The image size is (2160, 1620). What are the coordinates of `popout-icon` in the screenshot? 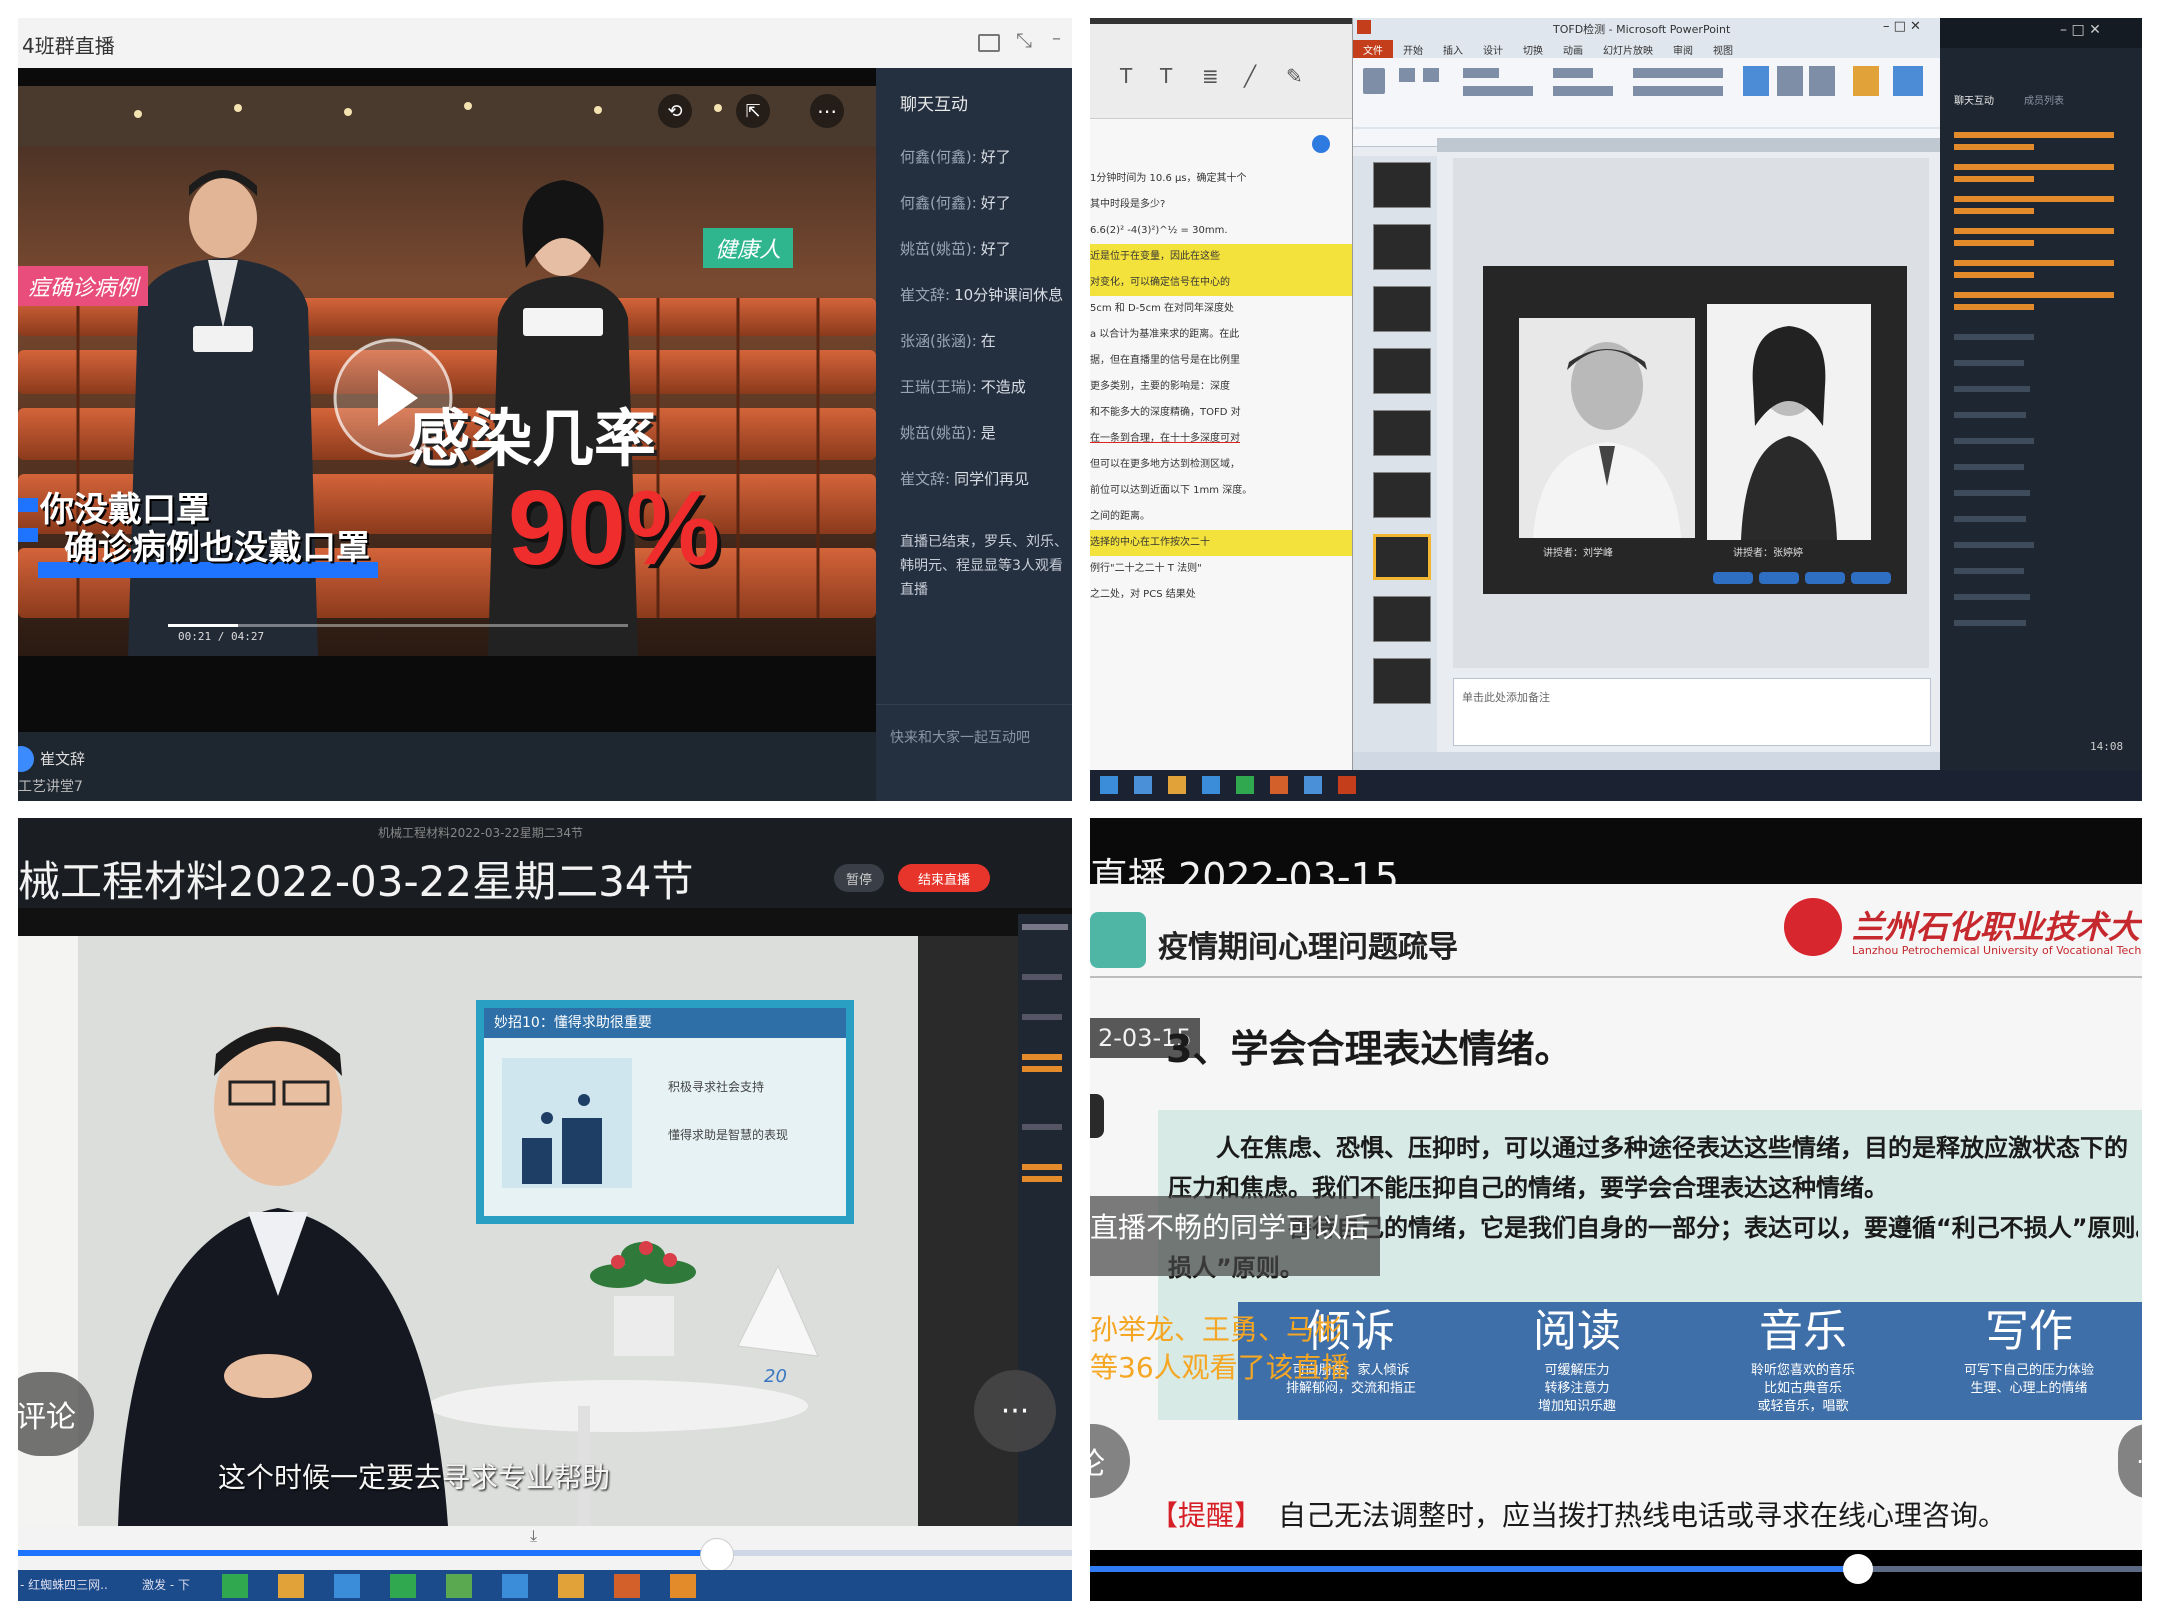 It's located at (989, 43).